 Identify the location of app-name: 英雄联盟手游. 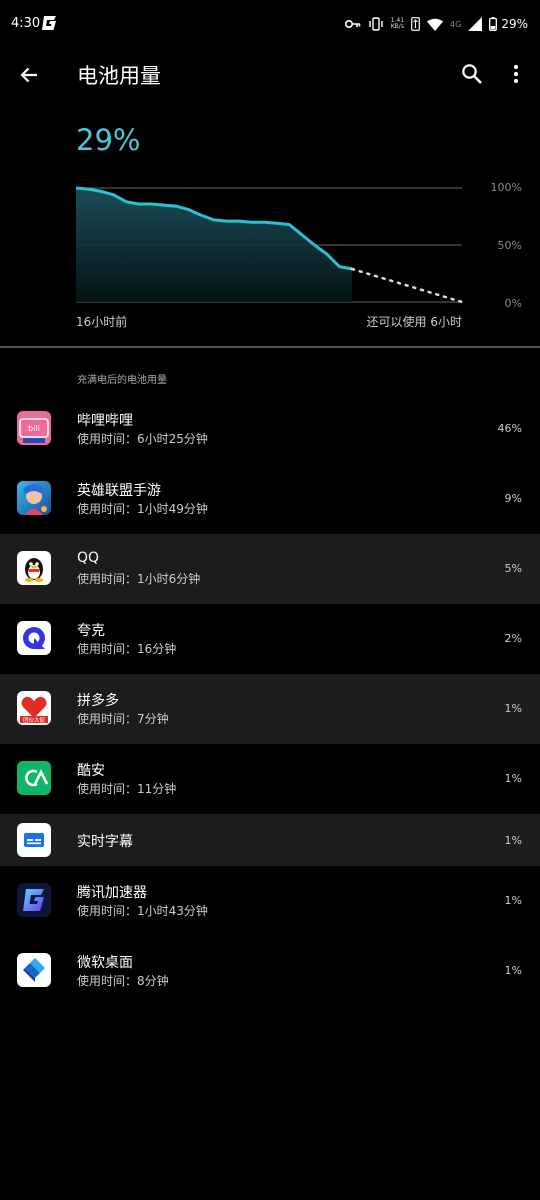
(119, 491).